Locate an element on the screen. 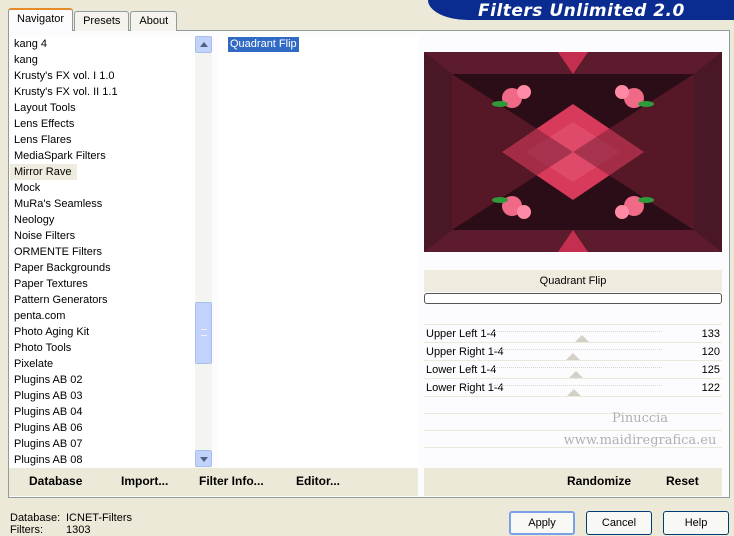 This screenshot has width=734, height=536. list-item: MuRa's Seamless is located at coordinates (102, 204).